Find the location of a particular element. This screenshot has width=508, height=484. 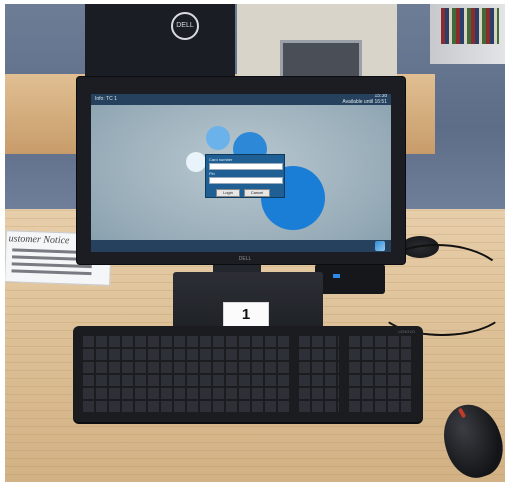

usb-port-icon is located at coordinates (336, 276).